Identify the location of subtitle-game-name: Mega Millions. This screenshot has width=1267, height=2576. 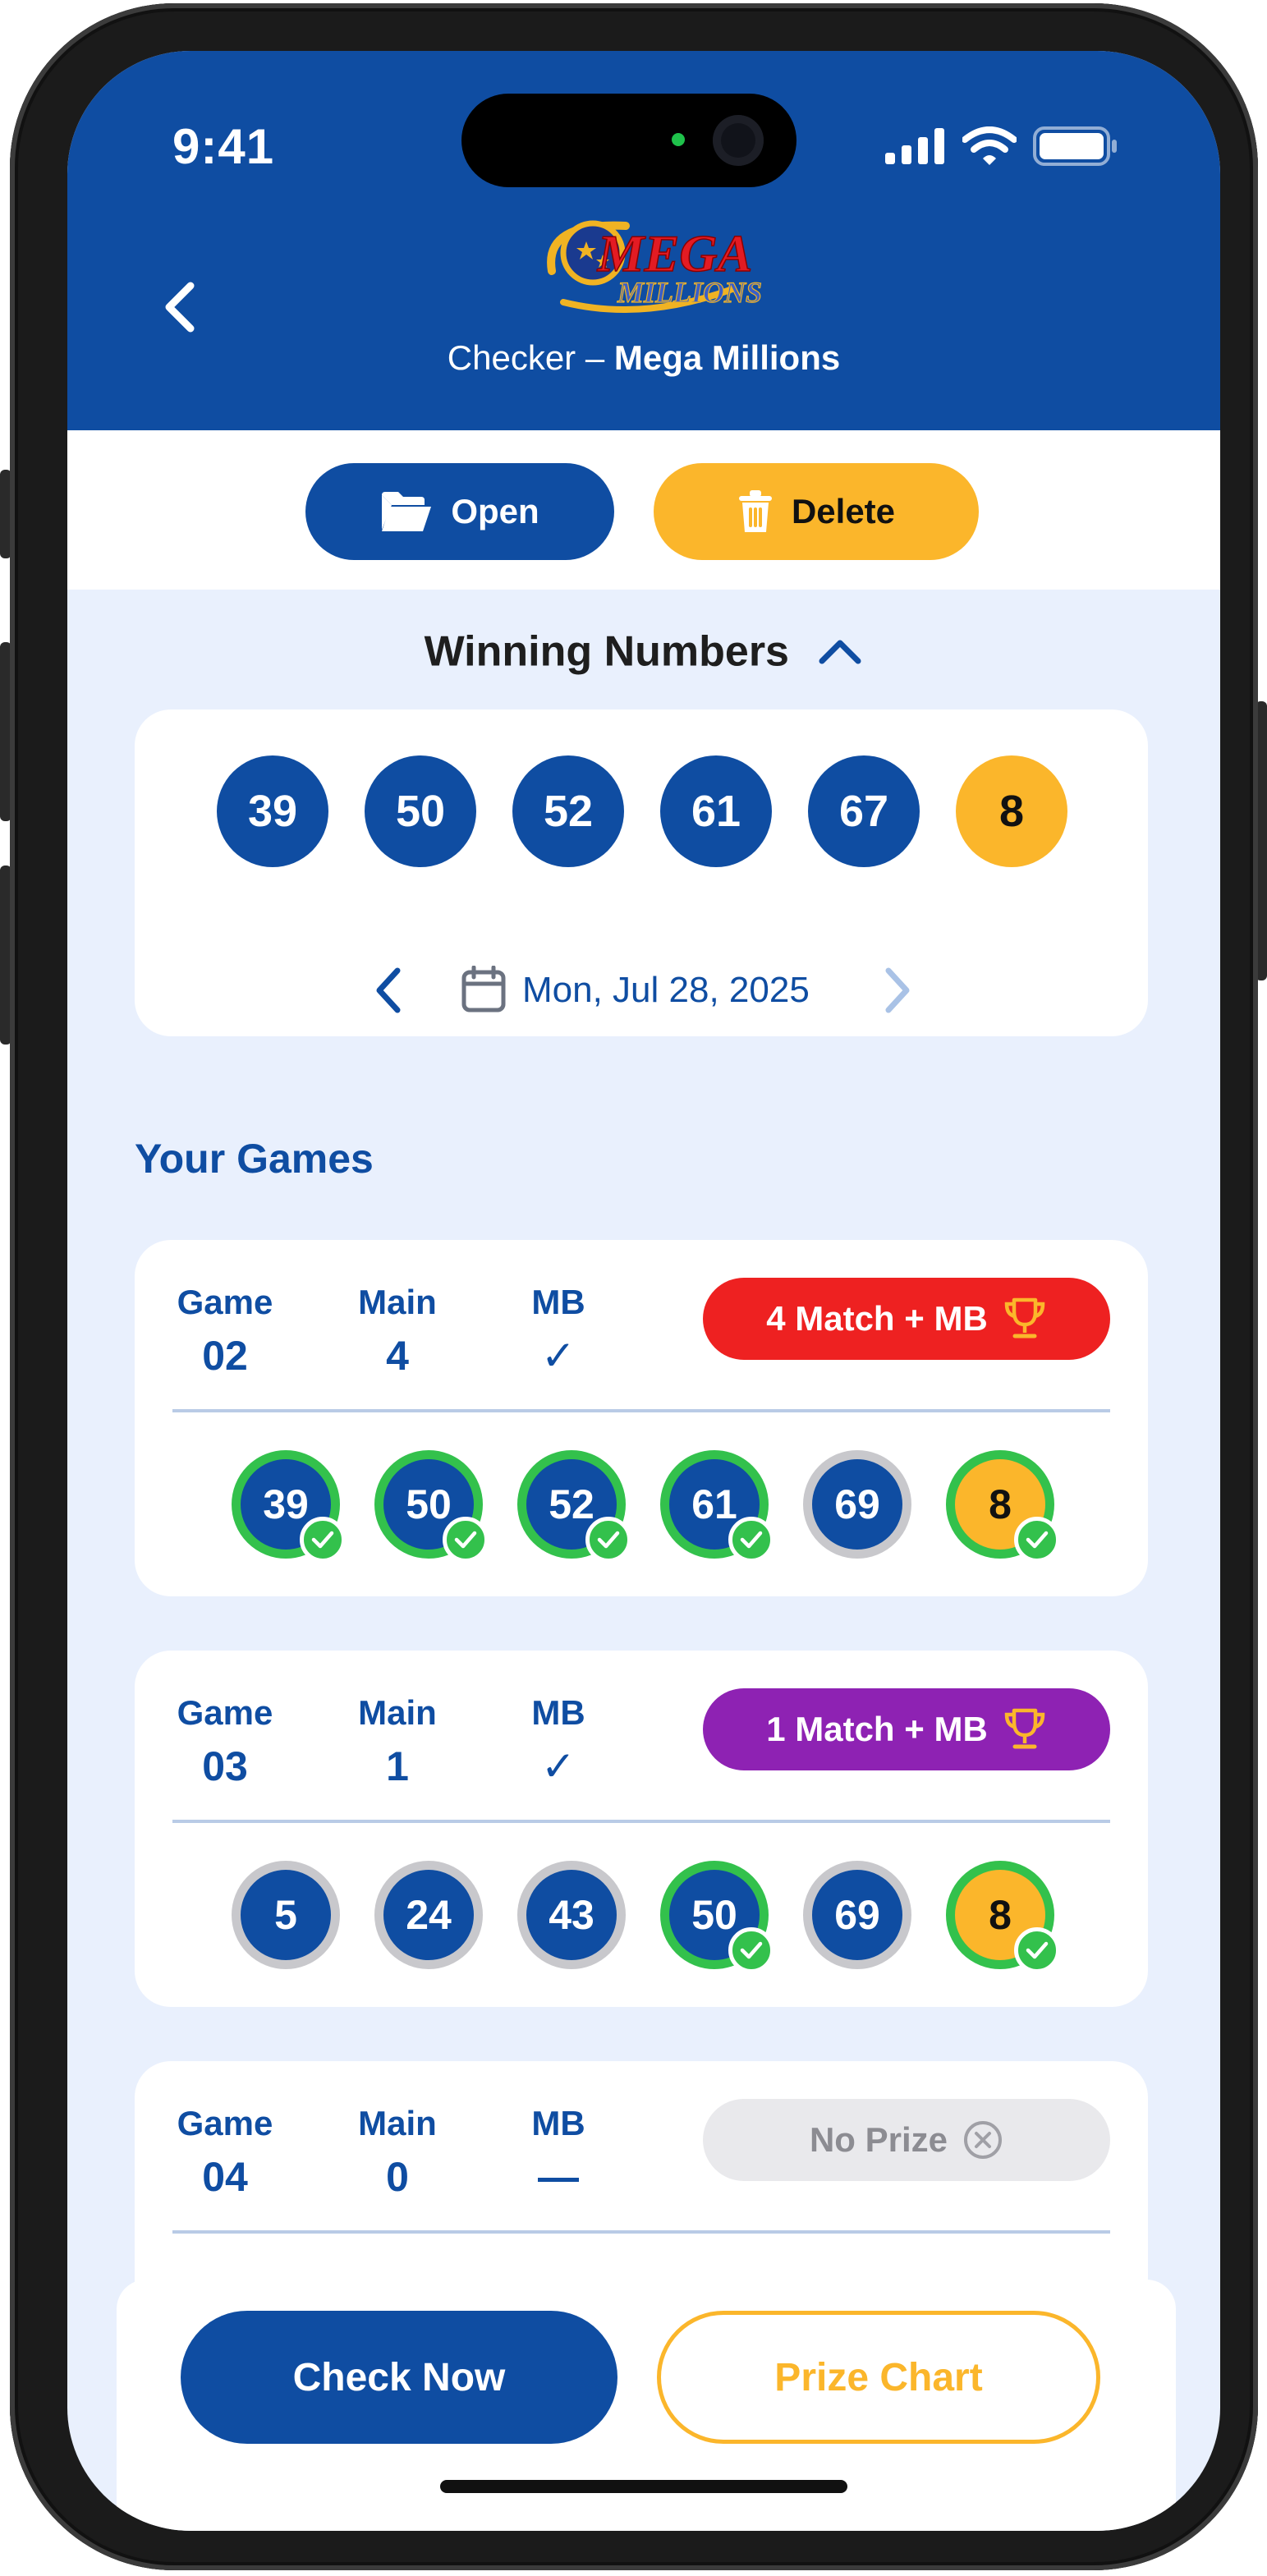
(727, 357).